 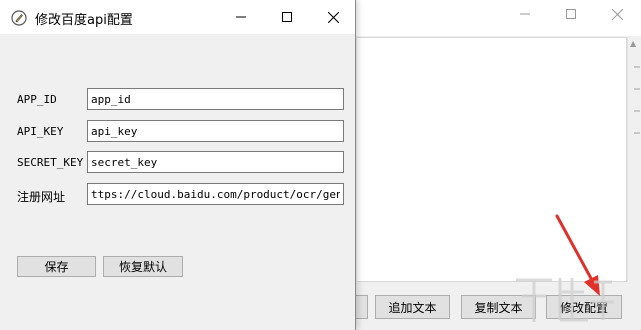 What do you see at coordinates (215, 99) in the screenshot?
I see `app-id-input` at bounding box center [215, 99].